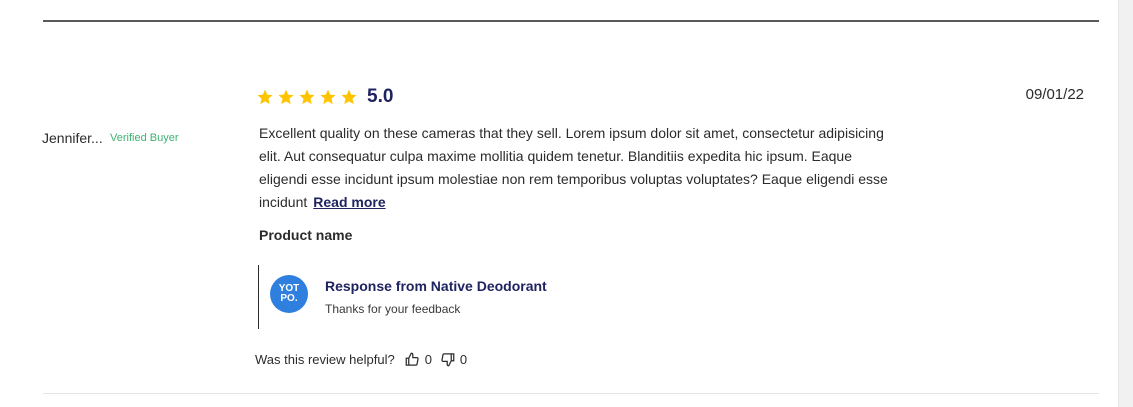  What do you see at coordinates (289, 294) in the screenshot?
I see `yotpo-logo-icon: YOT PO.` at bounding box center [289, 294].